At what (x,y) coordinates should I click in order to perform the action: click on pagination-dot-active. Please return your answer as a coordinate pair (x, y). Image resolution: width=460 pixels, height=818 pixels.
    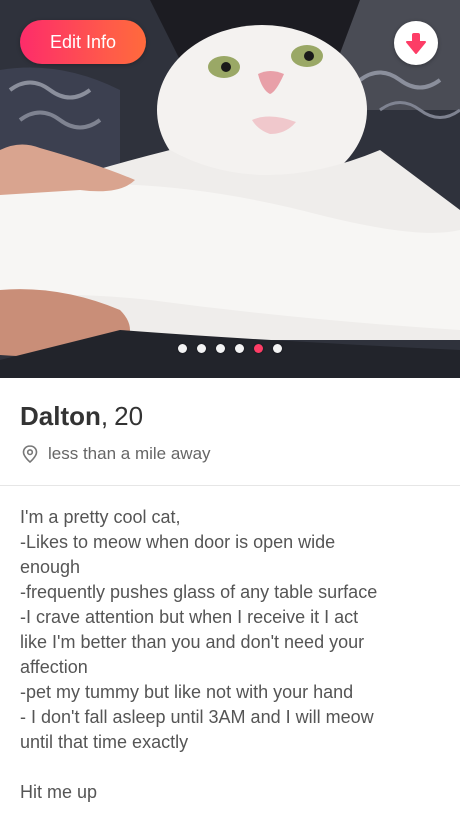
    Looking at the image, I should click on (258, 348).